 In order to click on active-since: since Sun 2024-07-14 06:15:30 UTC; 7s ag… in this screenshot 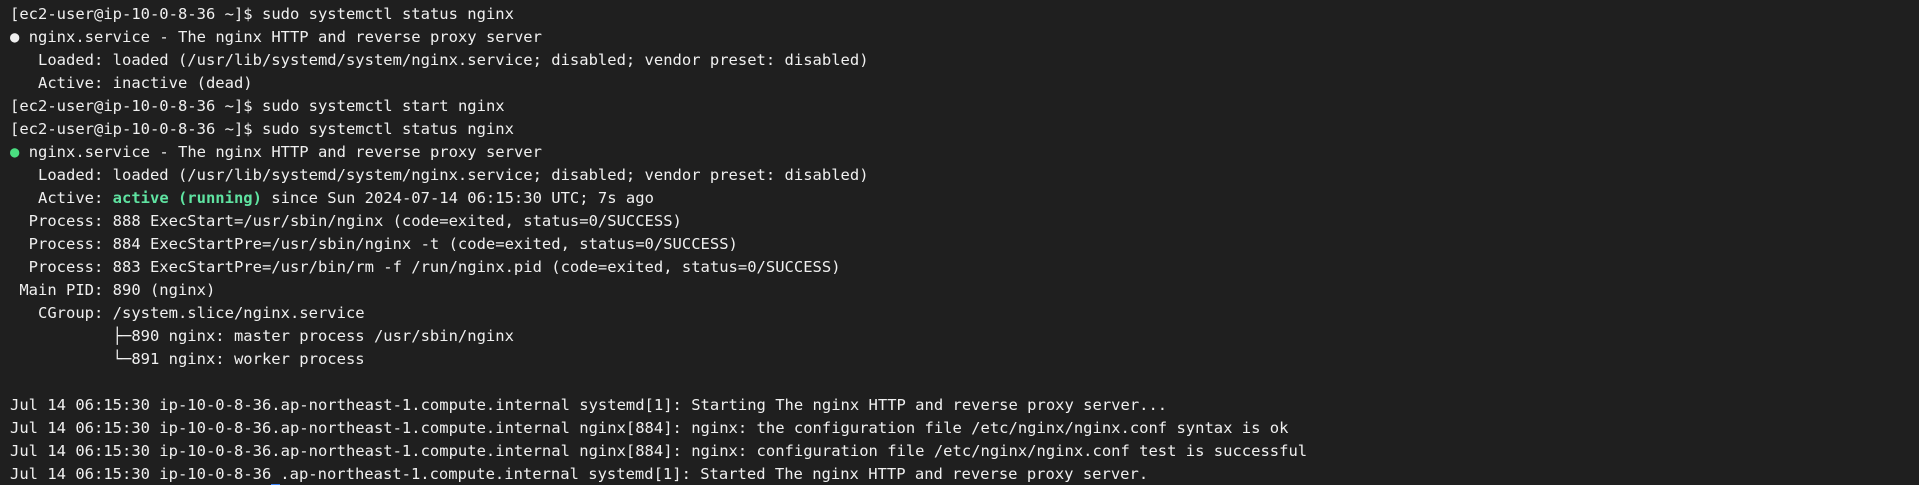, I will do `click(457, 198)`.